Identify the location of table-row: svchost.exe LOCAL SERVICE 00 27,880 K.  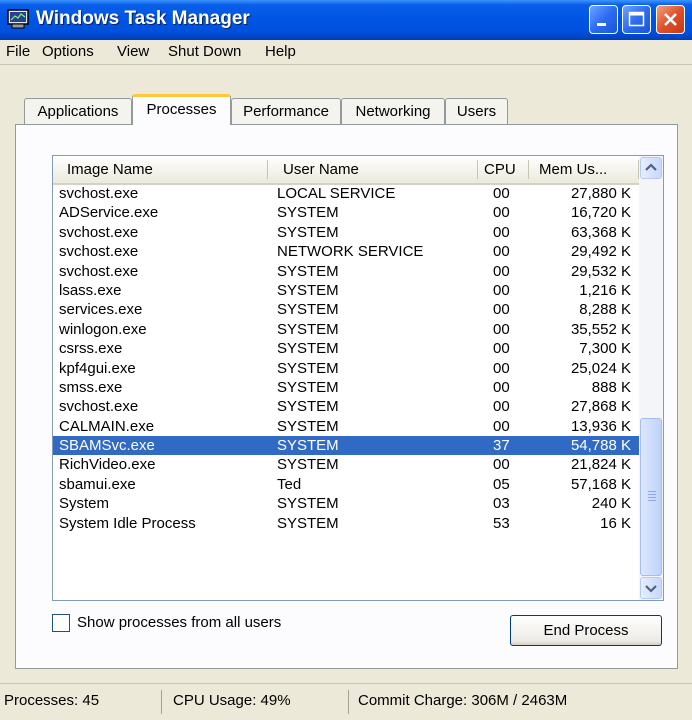
(346, 193).